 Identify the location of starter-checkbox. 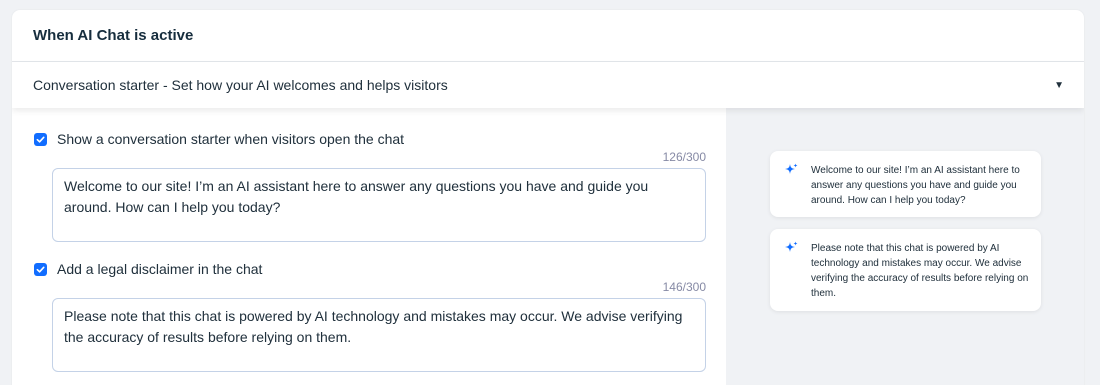
(40, 139).